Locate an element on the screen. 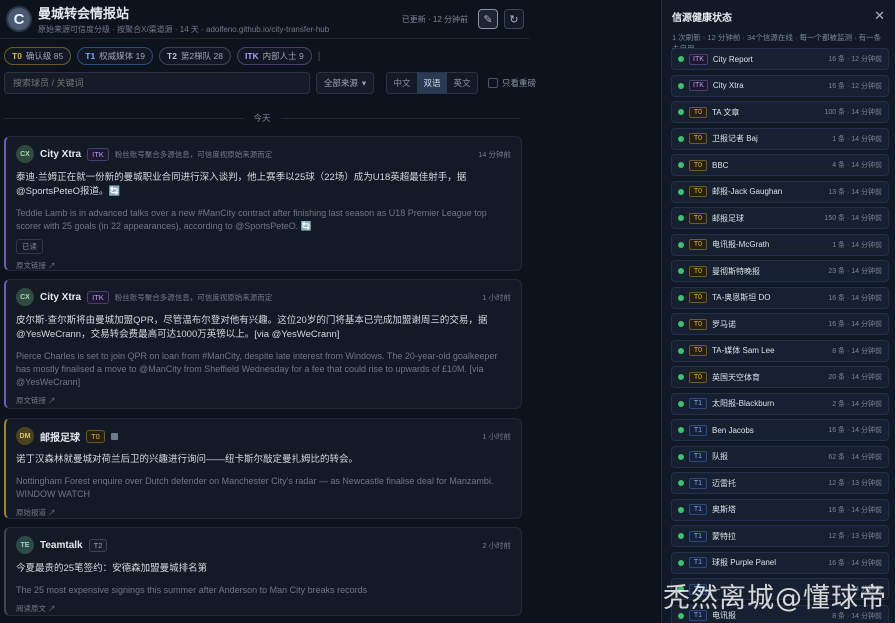 The width and height of the screenshot is (895, 623). source-stat: 13 条 · 14 分钟前 is located at coordinates (855, 192).